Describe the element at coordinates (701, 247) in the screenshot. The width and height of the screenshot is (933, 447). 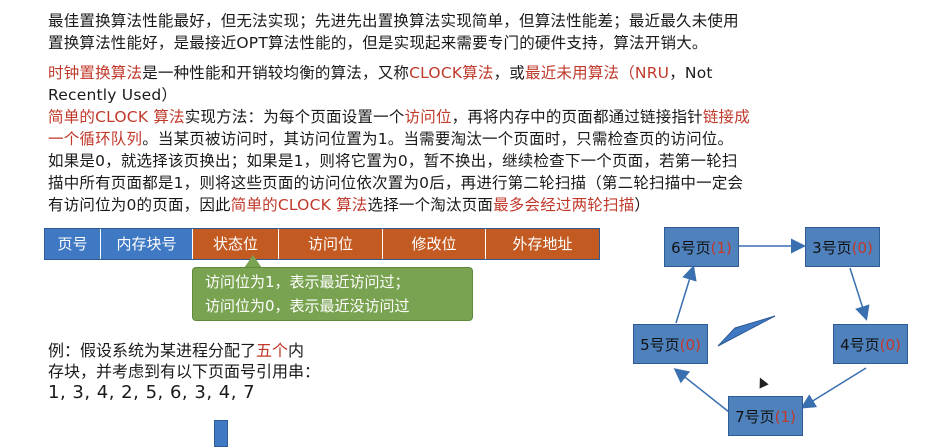
I see `node-page-6: 6号页(1)` at that location.